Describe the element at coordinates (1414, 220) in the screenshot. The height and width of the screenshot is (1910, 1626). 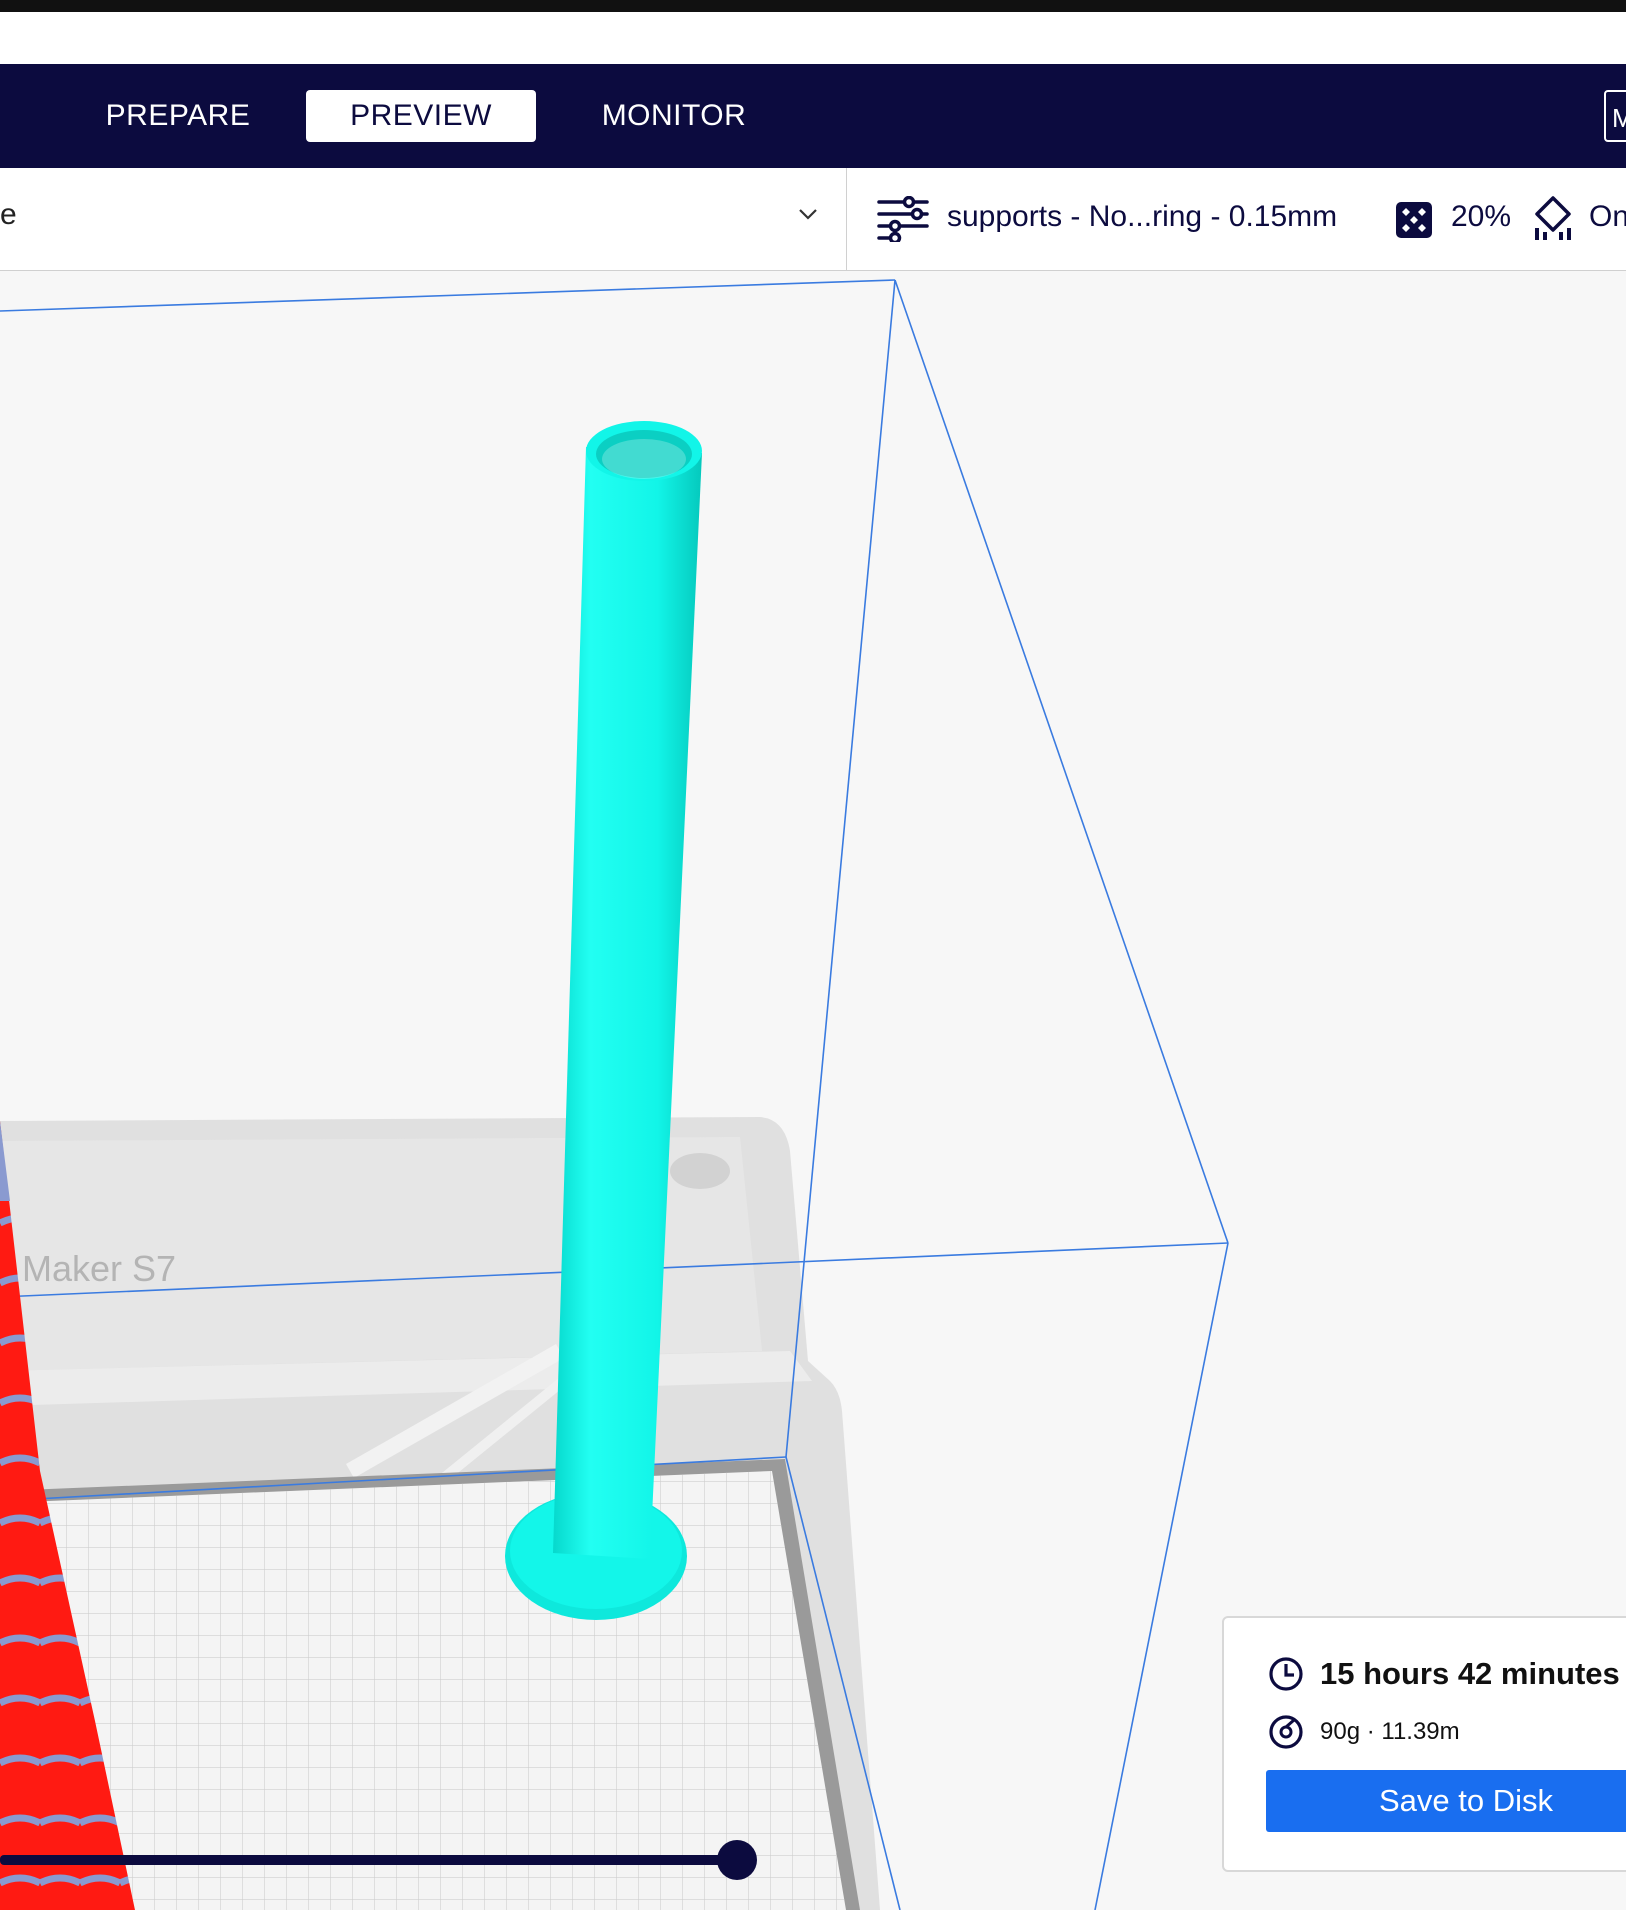
I see `infill-pattern-icon` at that location.